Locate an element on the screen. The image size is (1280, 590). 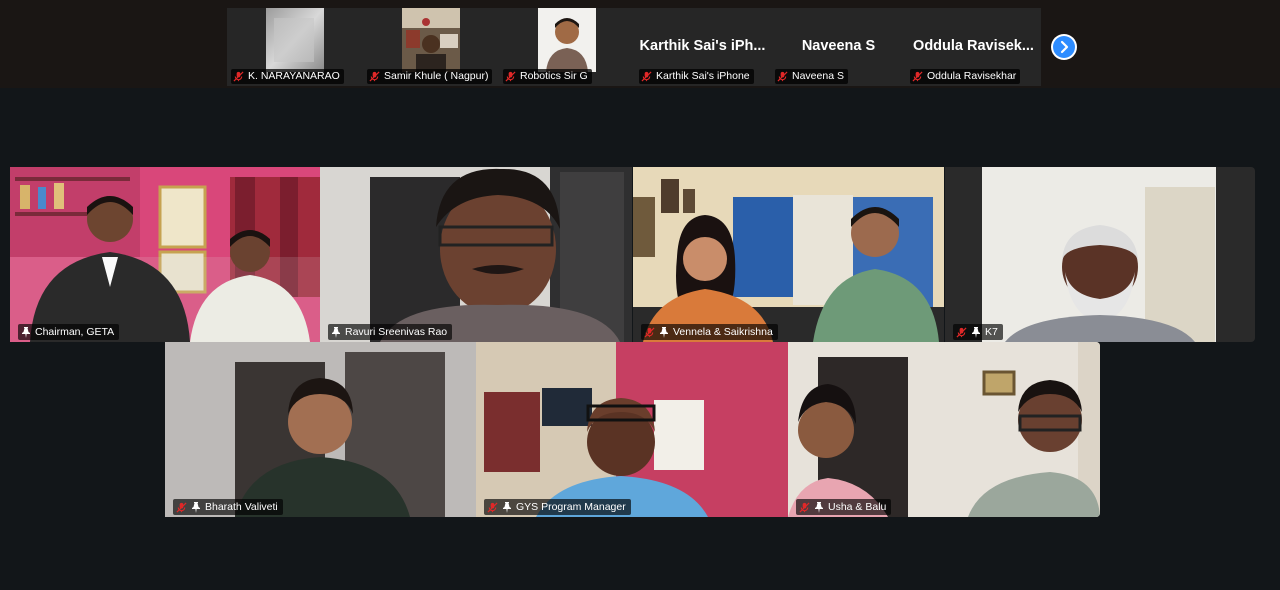
video-tile-k7: K7 is located at coordinates (1100, 254).